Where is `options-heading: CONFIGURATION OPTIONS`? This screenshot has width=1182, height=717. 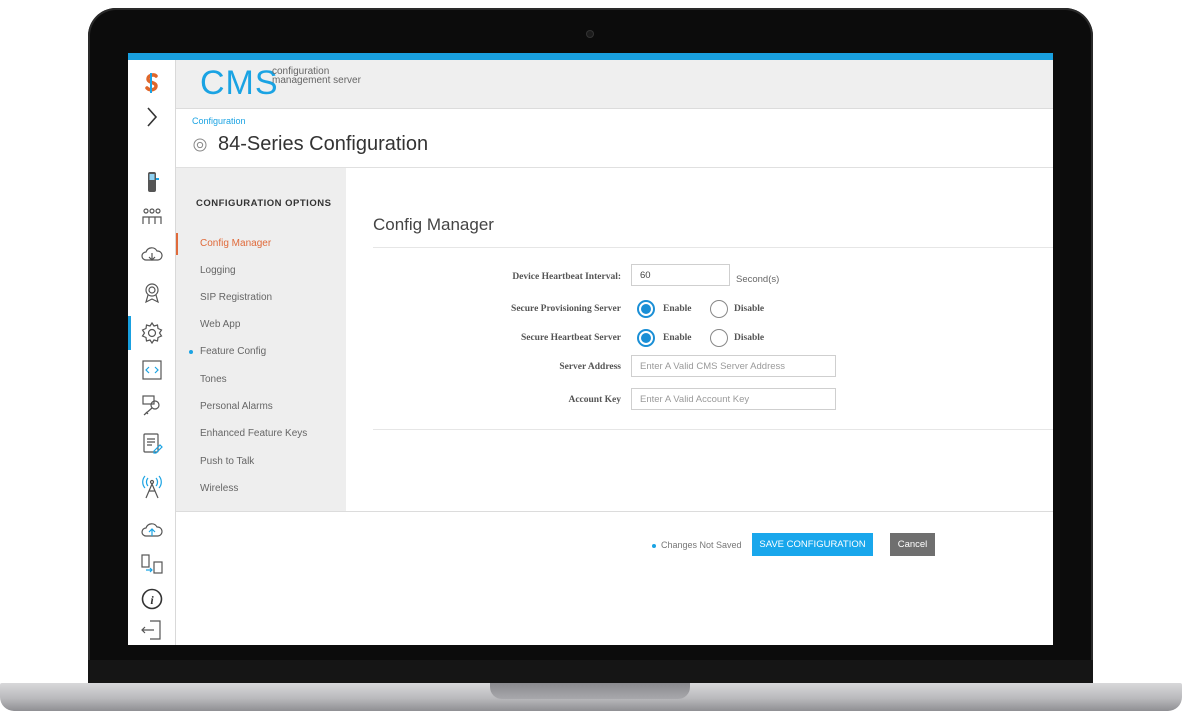
options-heading: CONFIGURATION OPTIONS is located at coordinates (264, 203).